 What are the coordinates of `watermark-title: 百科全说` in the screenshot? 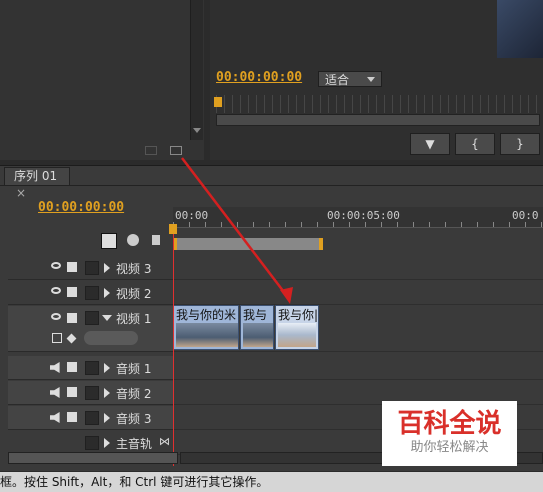 It's located at (449, 424).